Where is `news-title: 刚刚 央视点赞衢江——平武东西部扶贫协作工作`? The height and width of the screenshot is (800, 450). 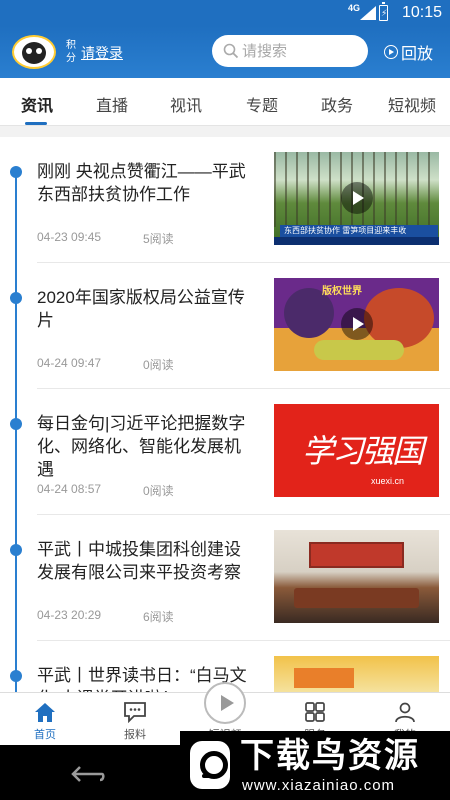 news-title: 刚刚 央视点赞衢江——平武东西部扶贫协作工作 is located at coordinates (146, 183).